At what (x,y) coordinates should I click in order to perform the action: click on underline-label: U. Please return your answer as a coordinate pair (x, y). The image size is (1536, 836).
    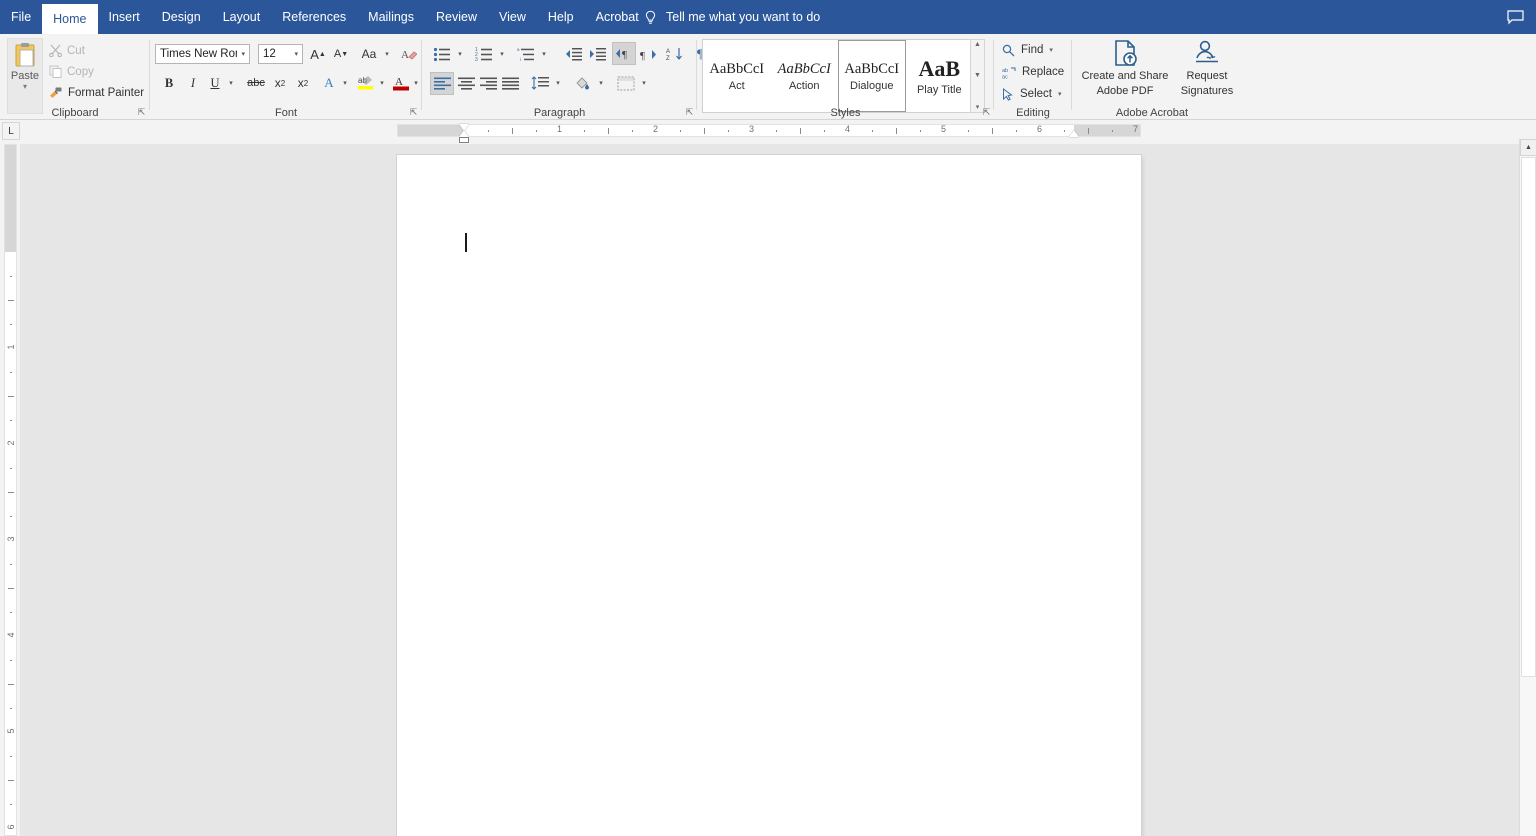
    Looking at the image, I should click on (215, 82).